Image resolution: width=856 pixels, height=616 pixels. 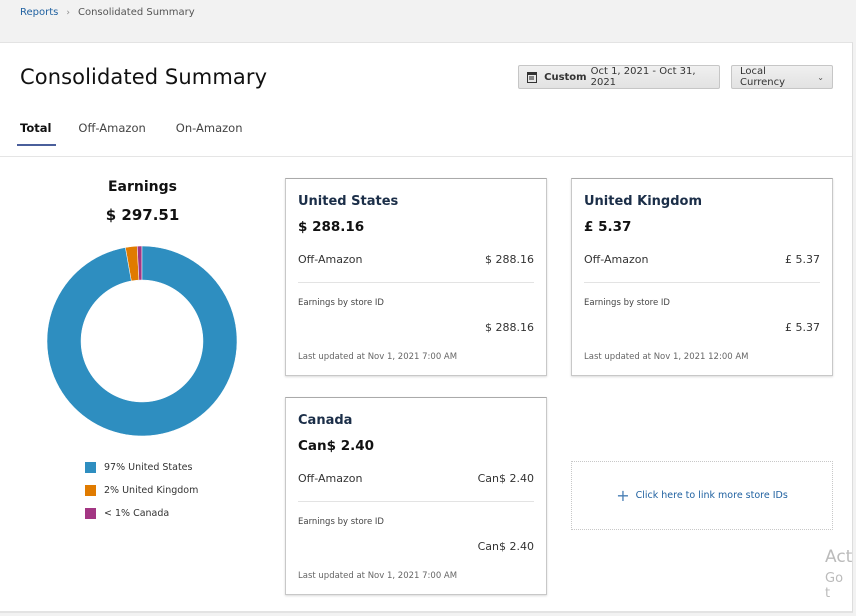 I want to click on off-amazon-row: Off-Amazon Can$ 2.40, so click(x=416, y=478).